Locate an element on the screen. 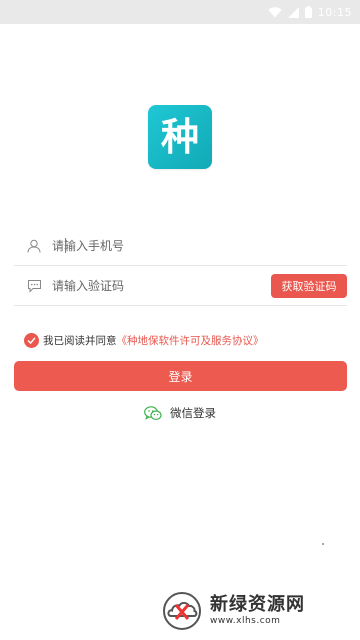  wifi-icon is located at coordinates (275, 11).